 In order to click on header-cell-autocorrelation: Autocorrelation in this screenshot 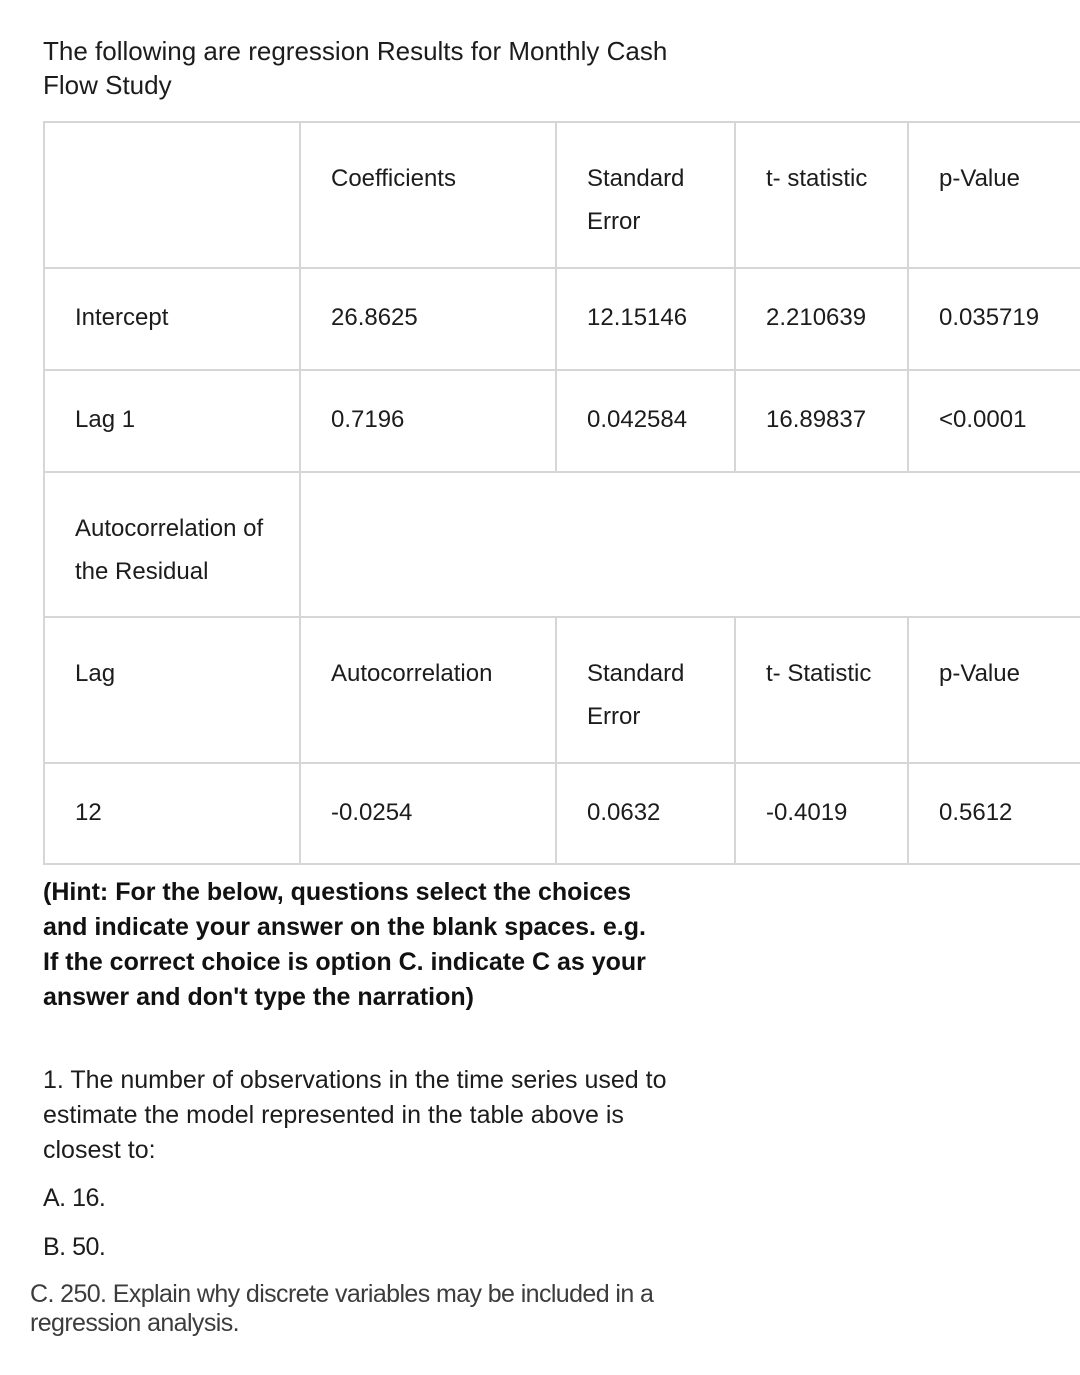, I will do `click(428, 690)`.